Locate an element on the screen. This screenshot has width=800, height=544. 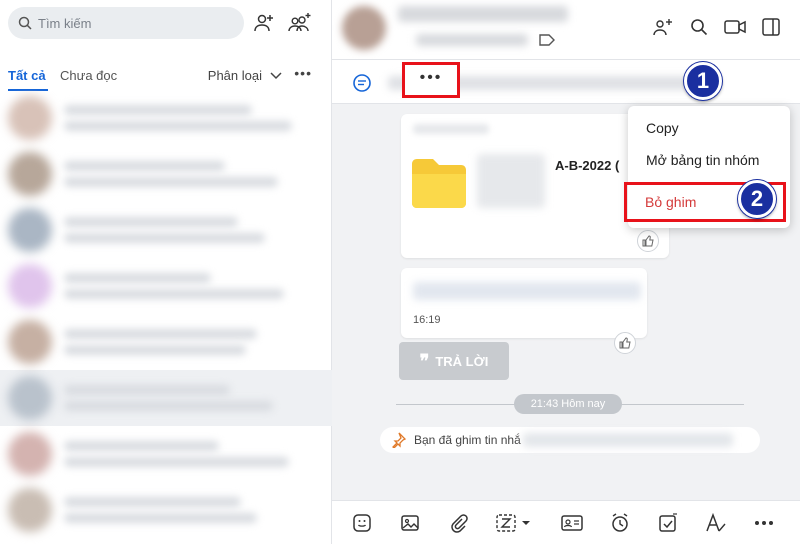
chat-subtitle is located at coordinates (472, 40).